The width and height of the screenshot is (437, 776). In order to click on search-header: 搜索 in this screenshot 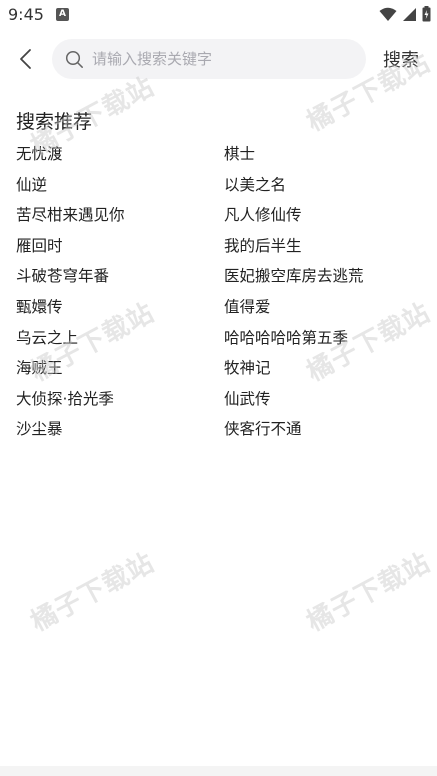, I will do `click(218, 59)`.